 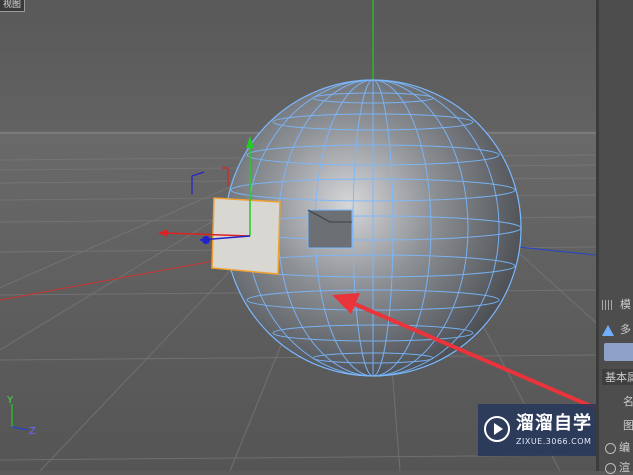 I want to click on polygon-object-icon, so click(x=608, y=330).